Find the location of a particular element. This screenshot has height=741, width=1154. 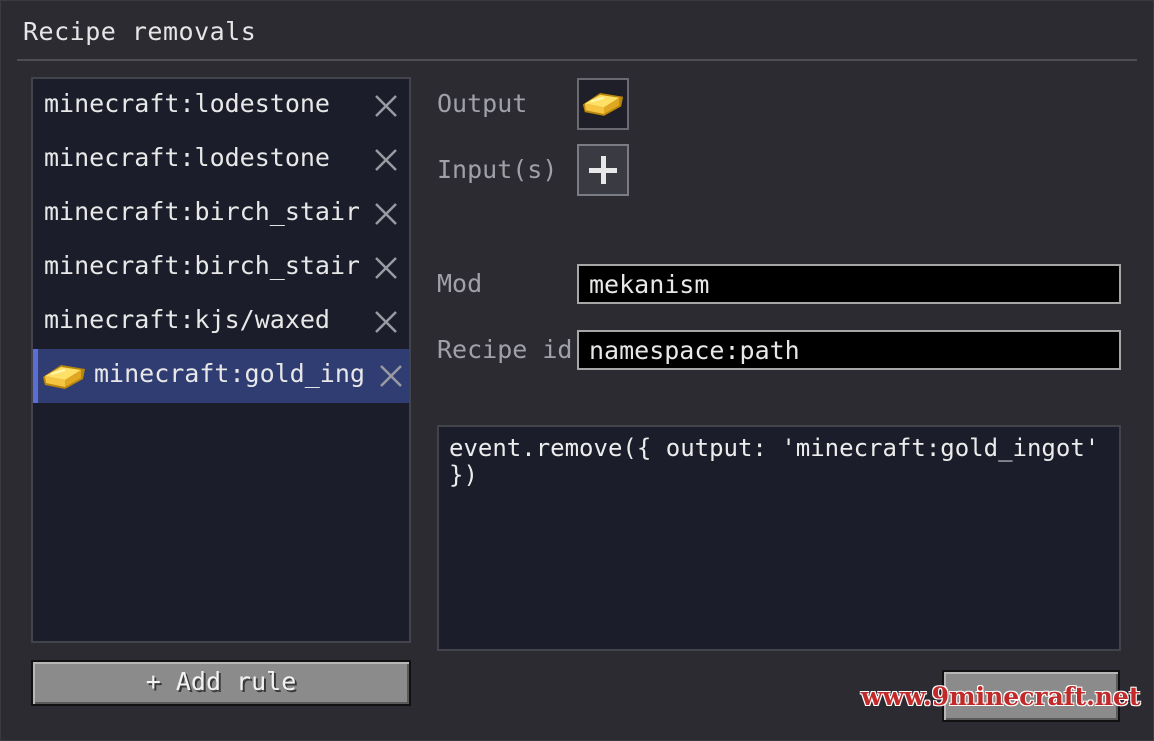

output-slot is located at coordinates (603, 104).